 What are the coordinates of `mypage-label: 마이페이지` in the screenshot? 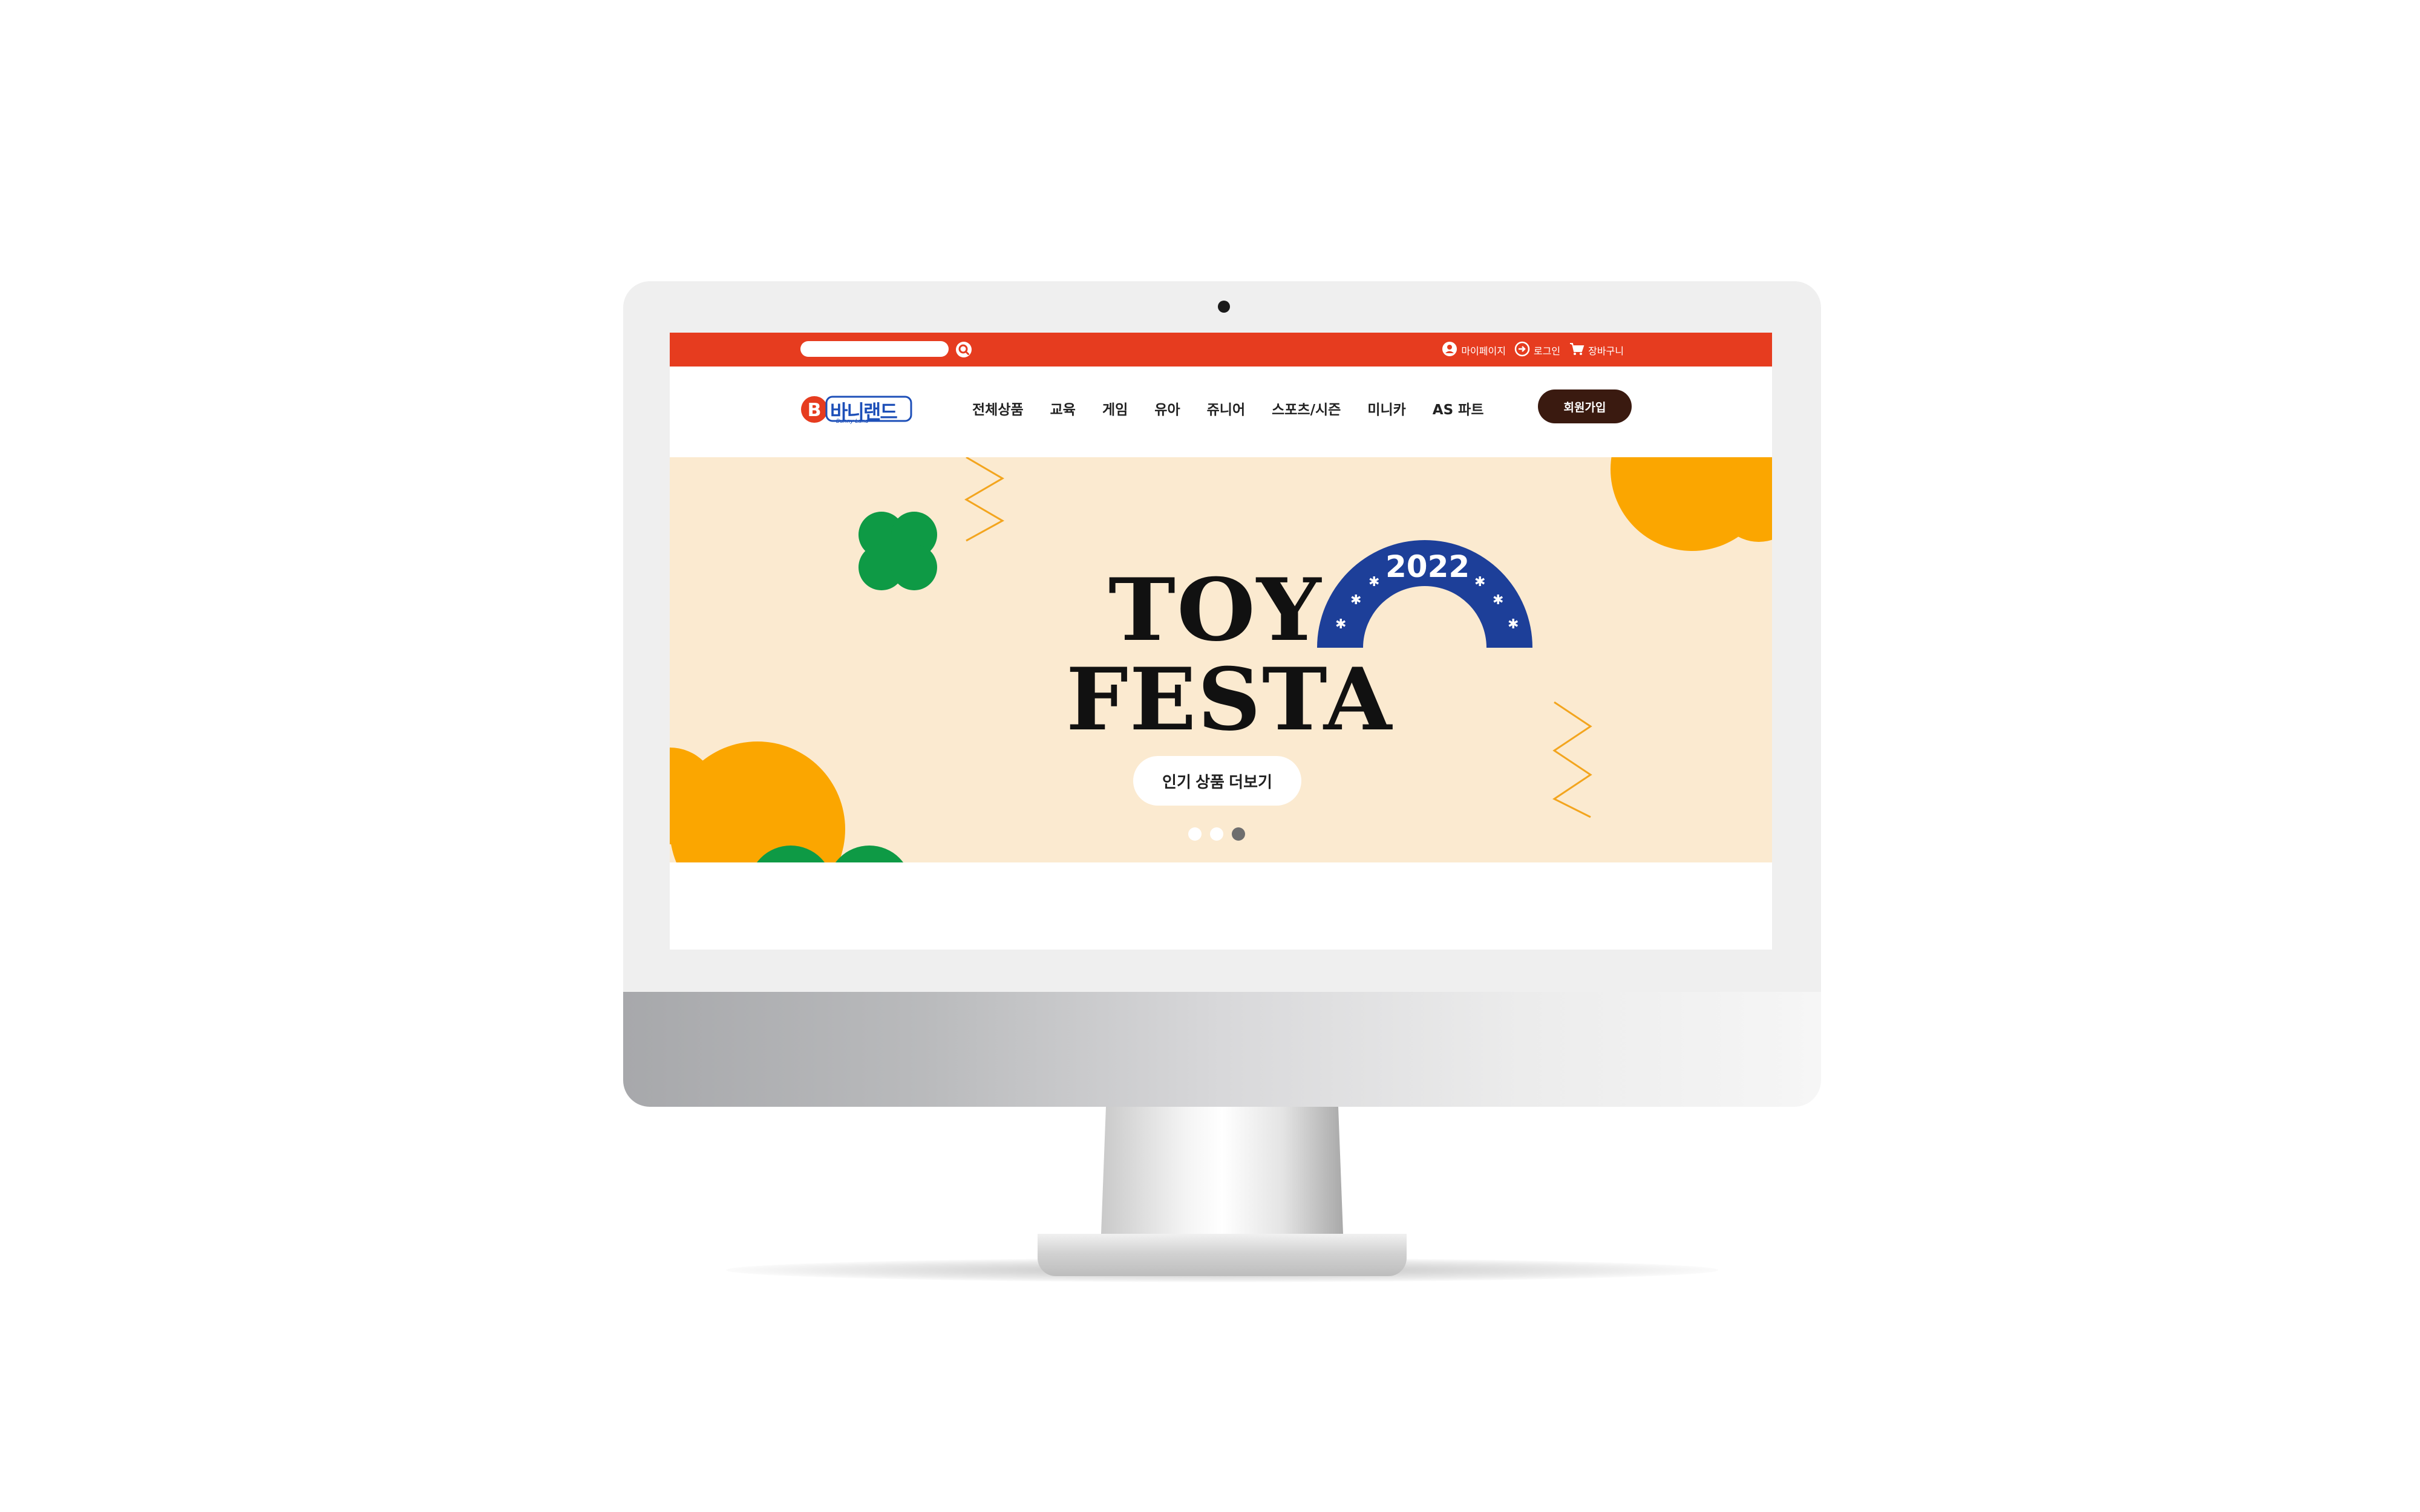 It's located at (1483, 351).